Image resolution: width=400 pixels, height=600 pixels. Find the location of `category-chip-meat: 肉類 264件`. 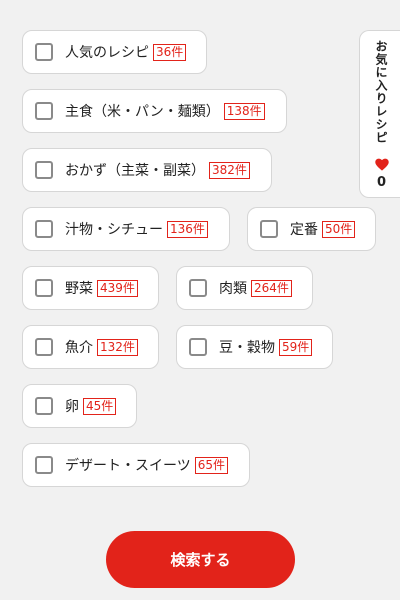

category-chip-meat: 肉類 264件 is located at coordinates (244, 288).